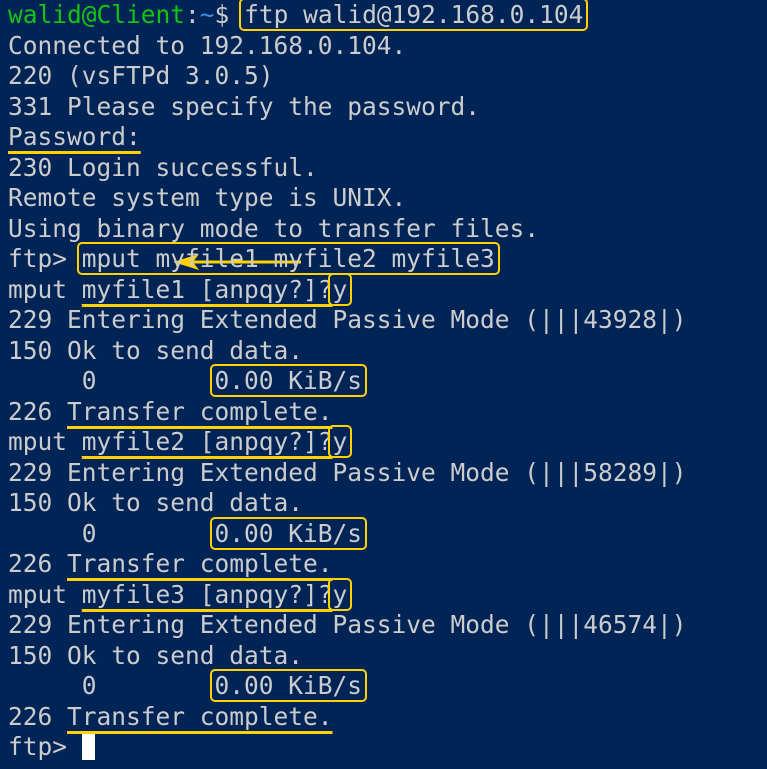 This screenshot has width=767, height=769. What do you see at coordinates (414, 15) in the screenshot?
I see `ftp-command-highlight: ftp walid@192.168.0.104` at bounding box center [414, 15].